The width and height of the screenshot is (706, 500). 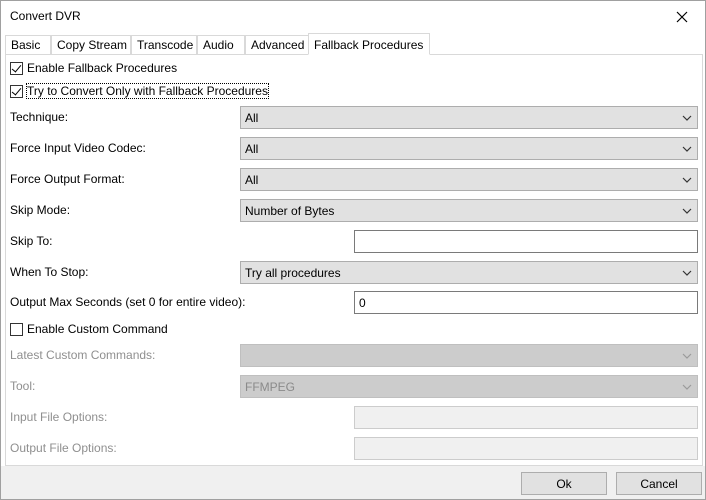 What do you see at coordinates (469, 148) in the screenshot?
I see `force-input-codec-select: All` at bounding box center [469, 148].